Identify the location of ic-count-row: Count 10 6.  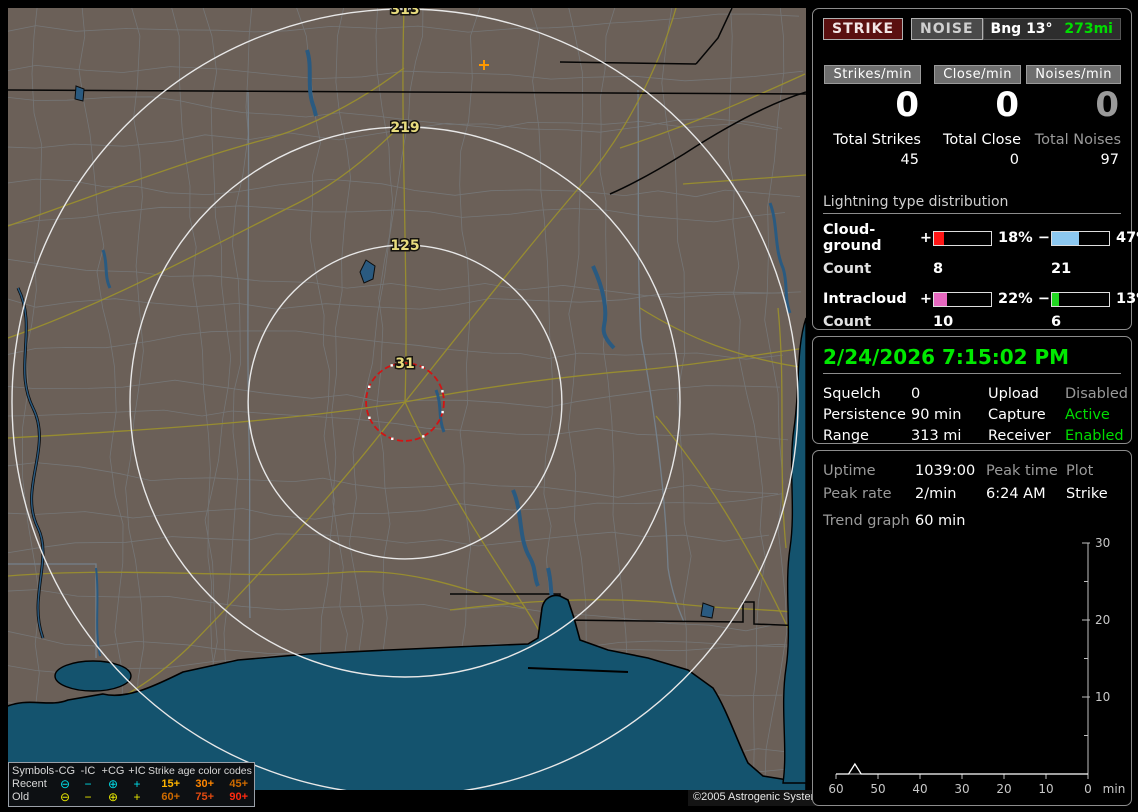
(972, 322).